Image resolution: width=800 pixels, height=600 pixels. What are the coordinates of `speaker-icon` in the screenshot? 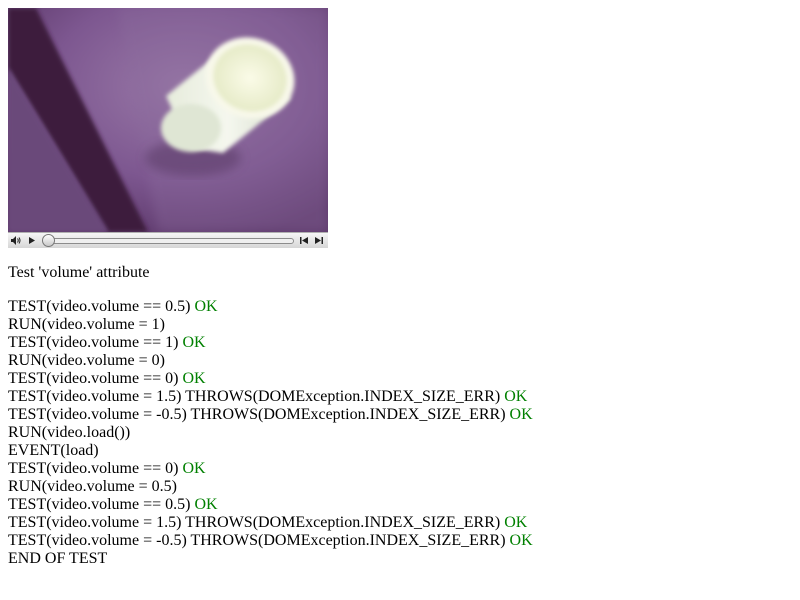 It's located at (16, 240).